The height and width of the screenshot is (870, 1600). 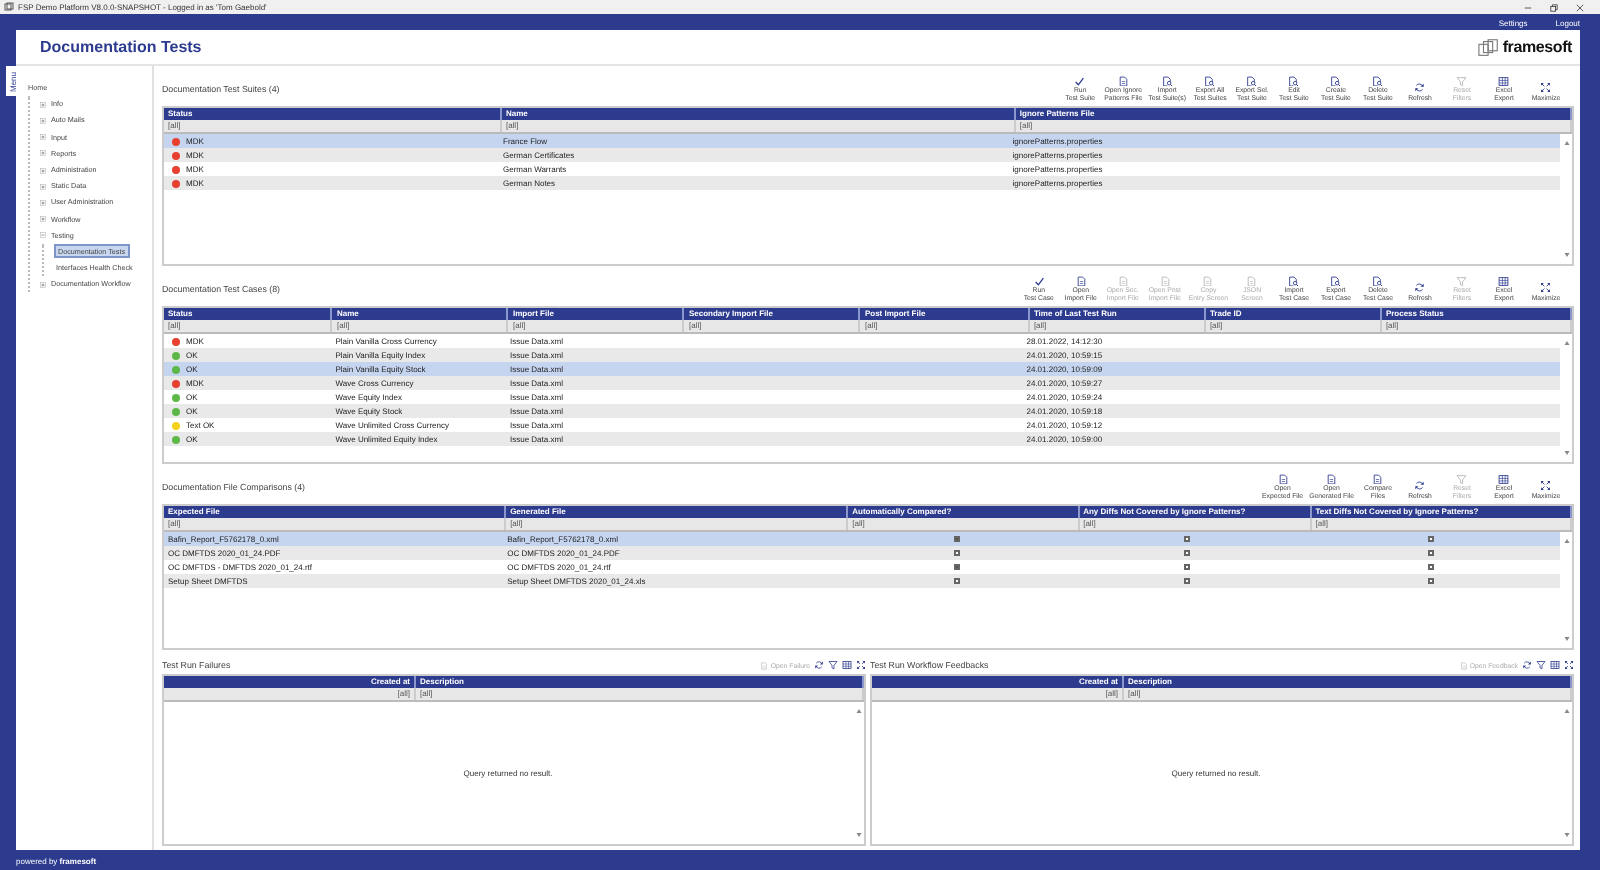 What do you see at coordinates (9, 7) in the screenshot?
I see `app-icon` at bounding box center [9, 7].